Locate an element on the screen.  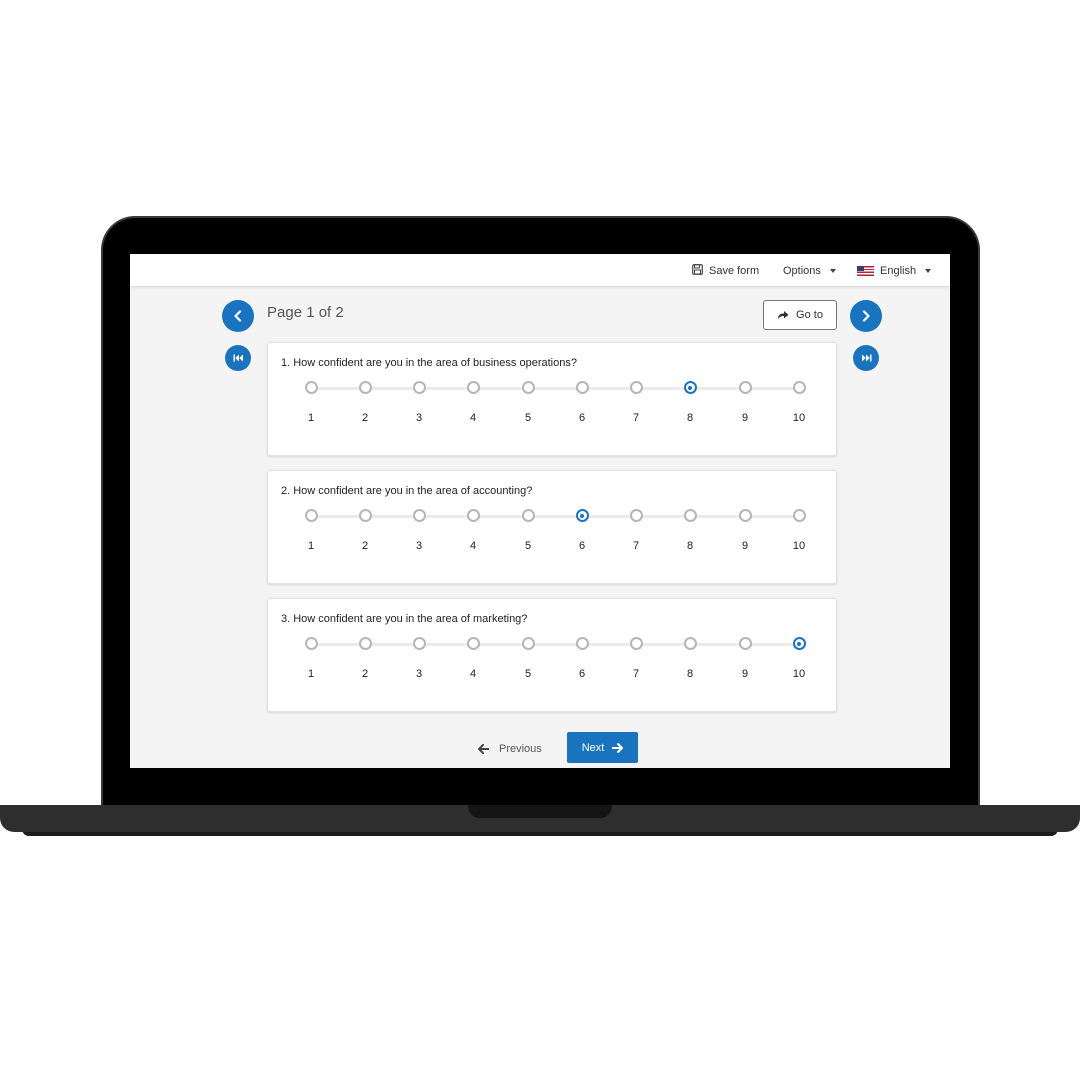
next-label: Next is located at coordinates (593, 747).